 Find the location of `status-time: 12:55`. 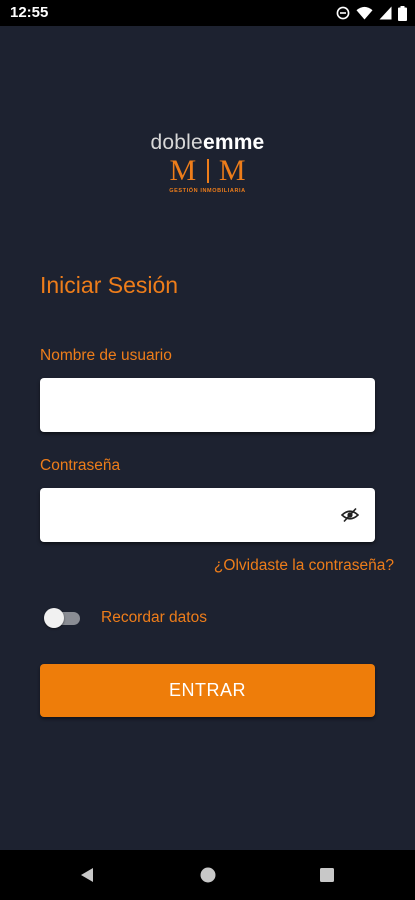

status-time: 12:55 is located at coordinates (29, 12).